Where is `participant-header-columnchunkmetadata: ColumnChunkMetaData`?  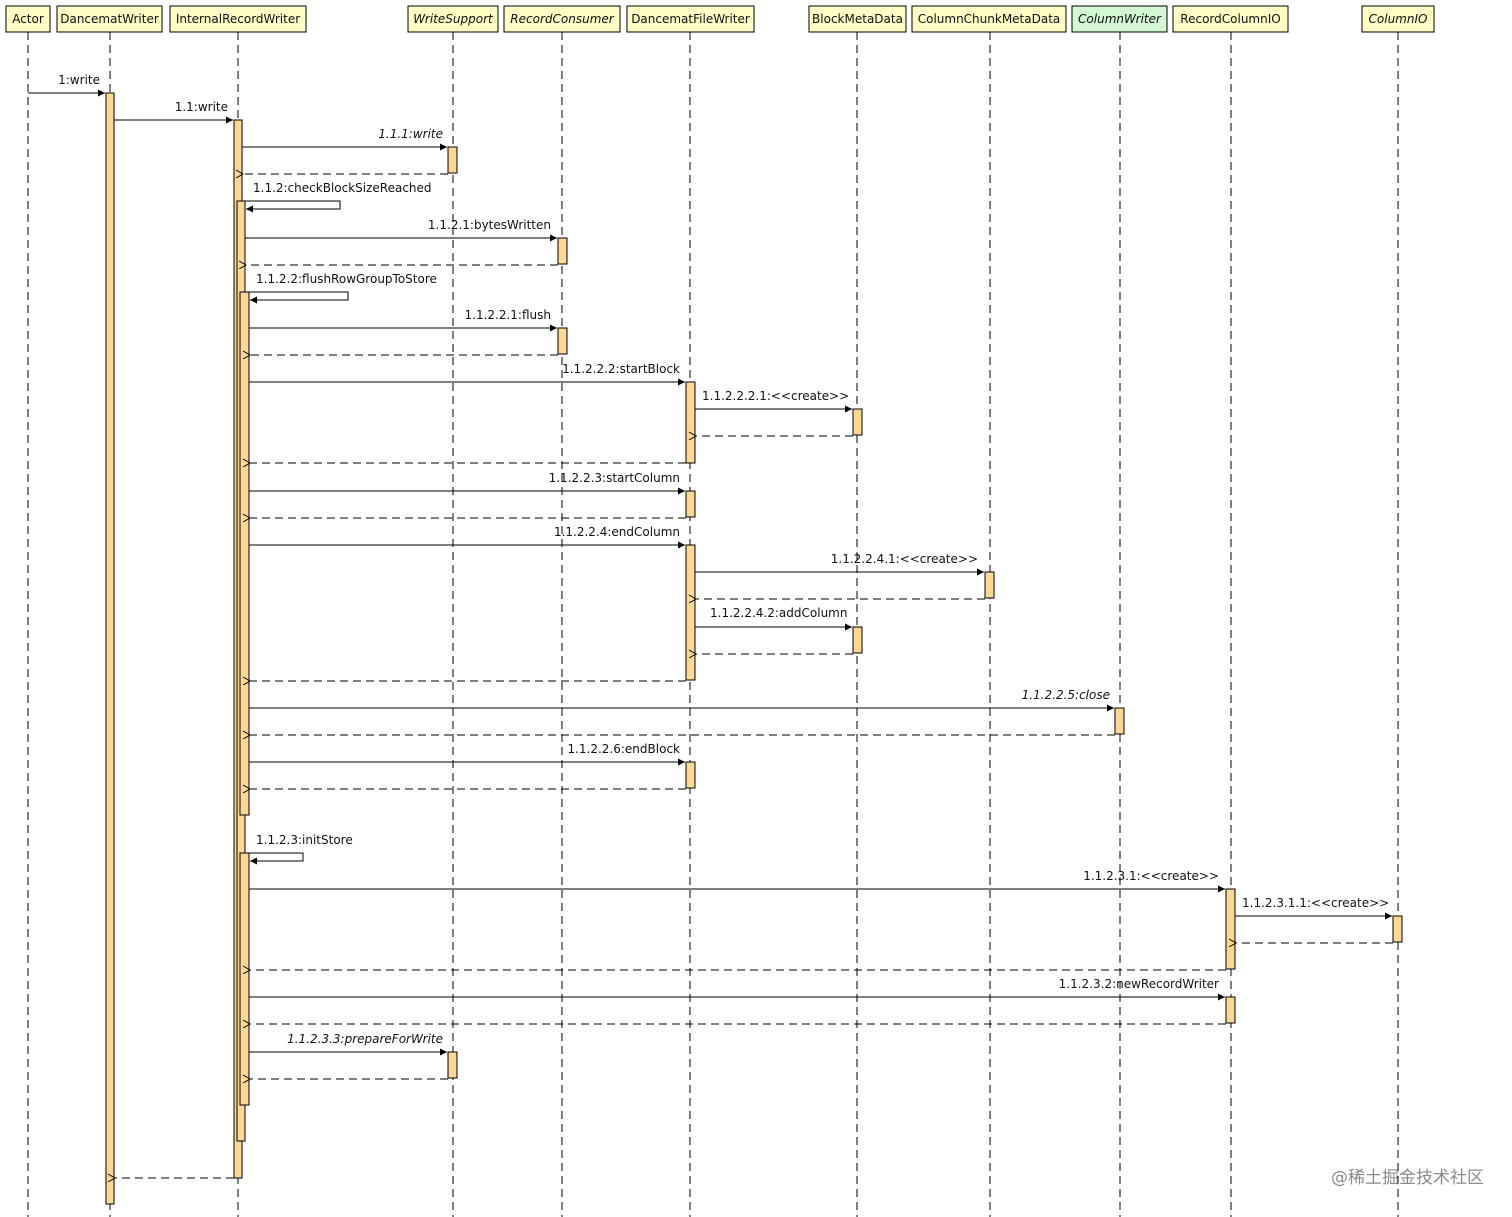 participant-header-columnchunkmetadata: ColumnChunkMetaData is located at coordinates (989, 19).